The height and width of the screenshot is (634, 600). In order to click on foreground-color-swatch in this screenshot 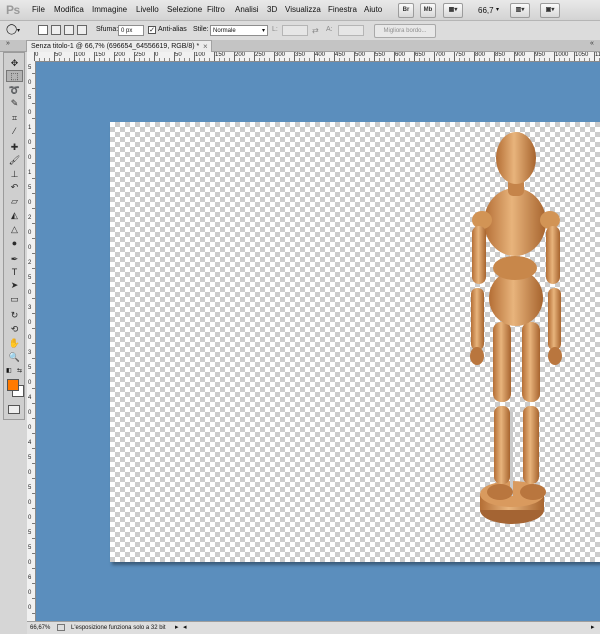, I will do `click(13, 385)`.